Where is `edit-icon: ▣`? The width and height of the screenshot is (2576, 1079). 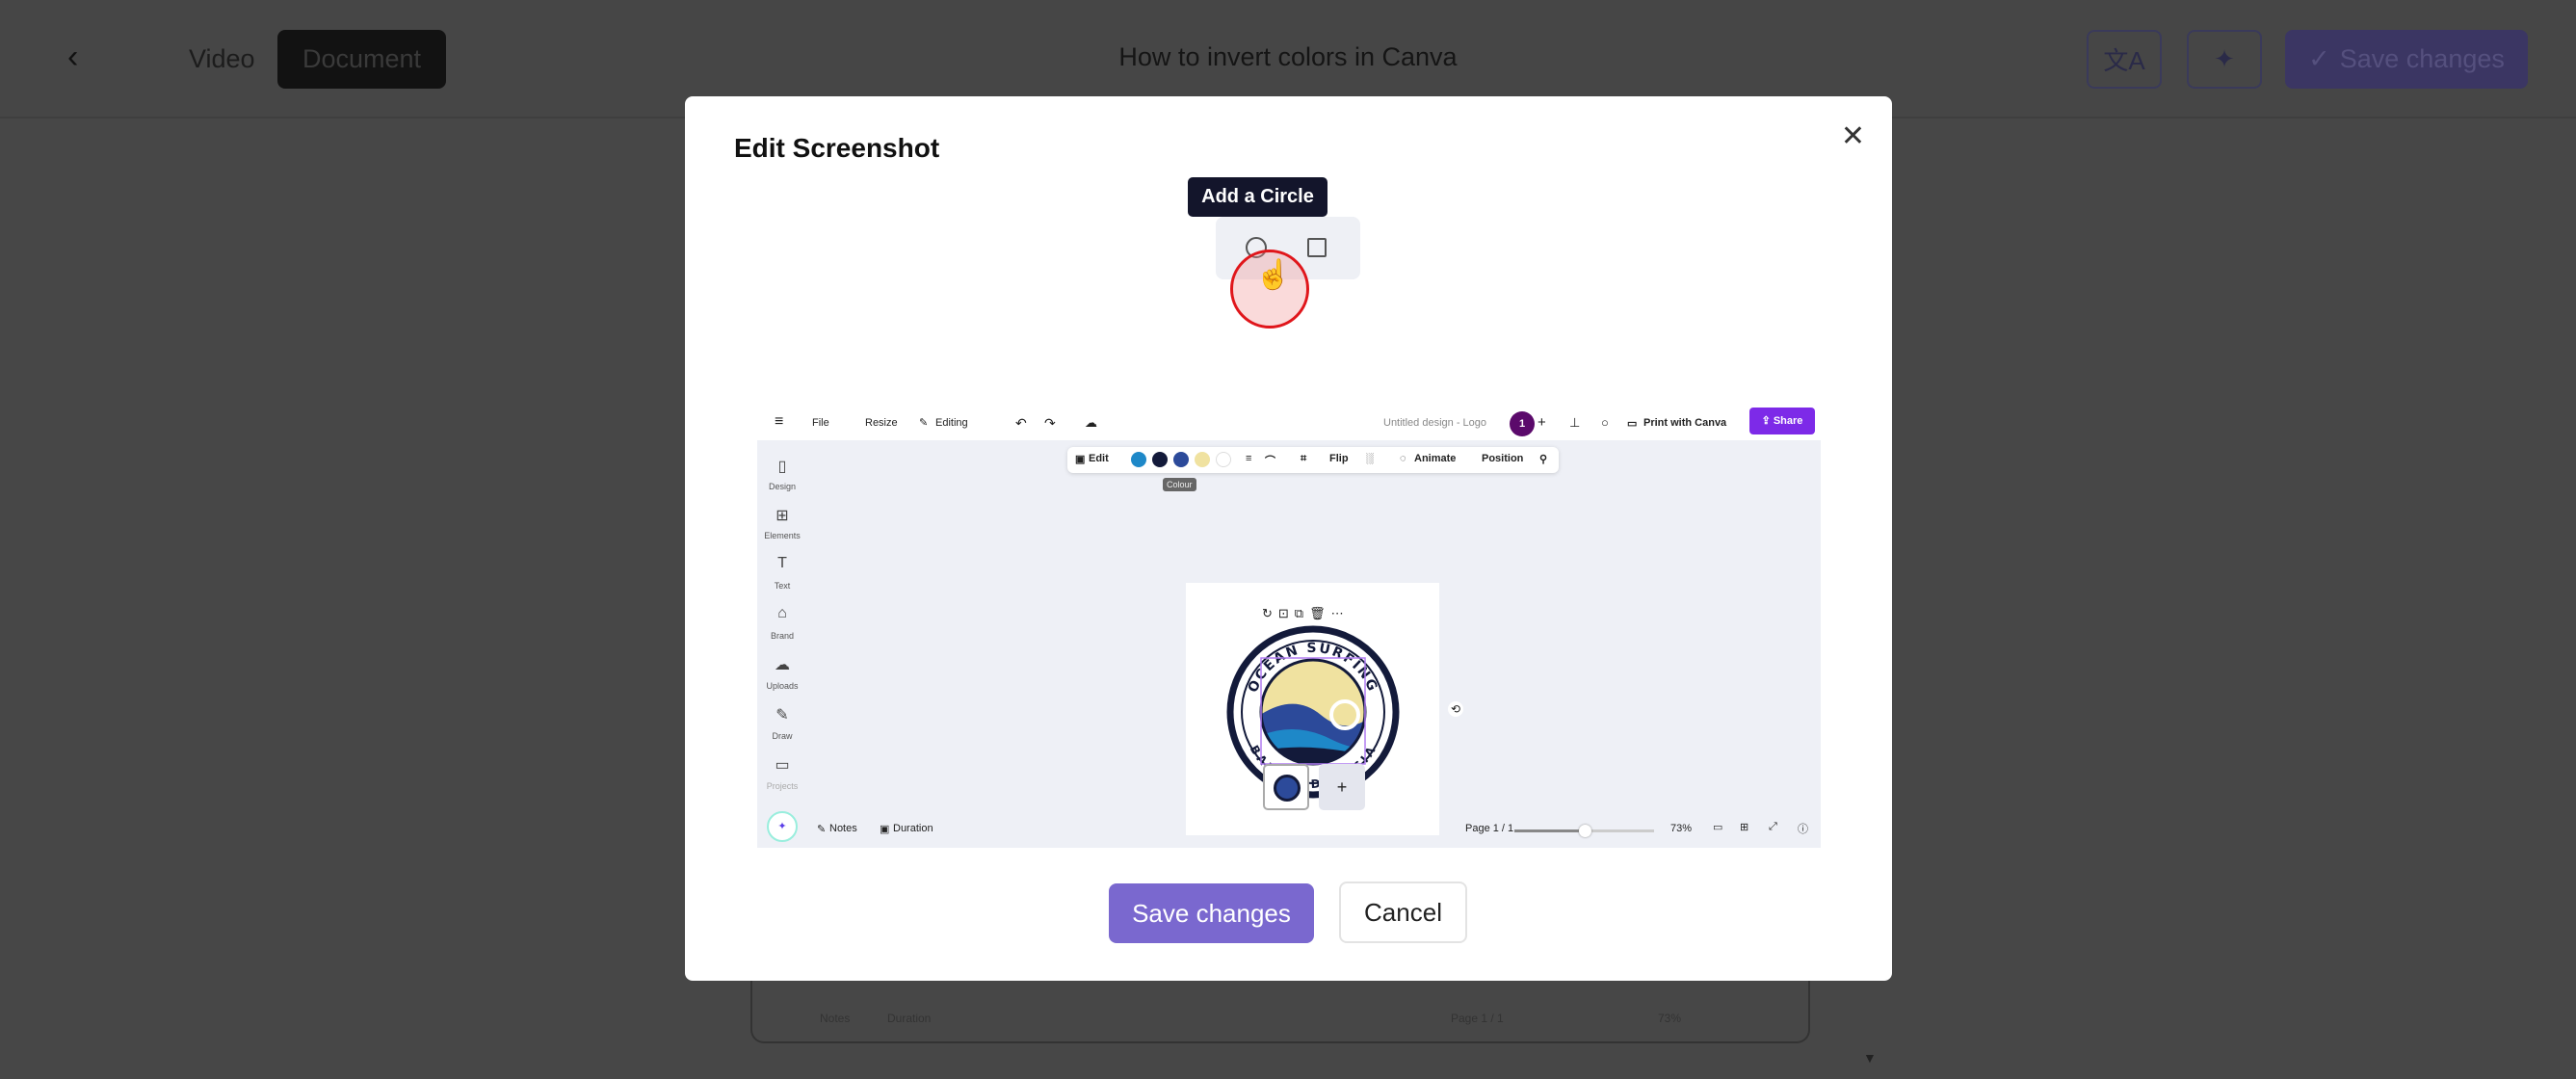
edit-icon: ▣ is located at coordinates (1081, 459).